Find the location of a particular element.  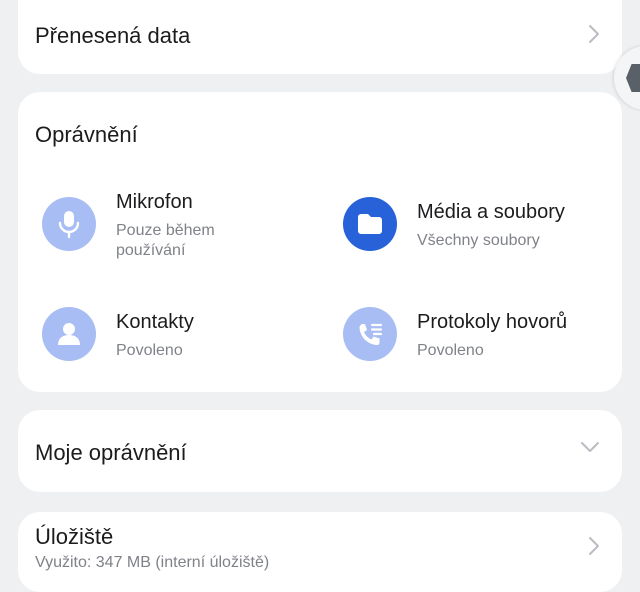

call-log-icon is located at coordinates (370, 334).